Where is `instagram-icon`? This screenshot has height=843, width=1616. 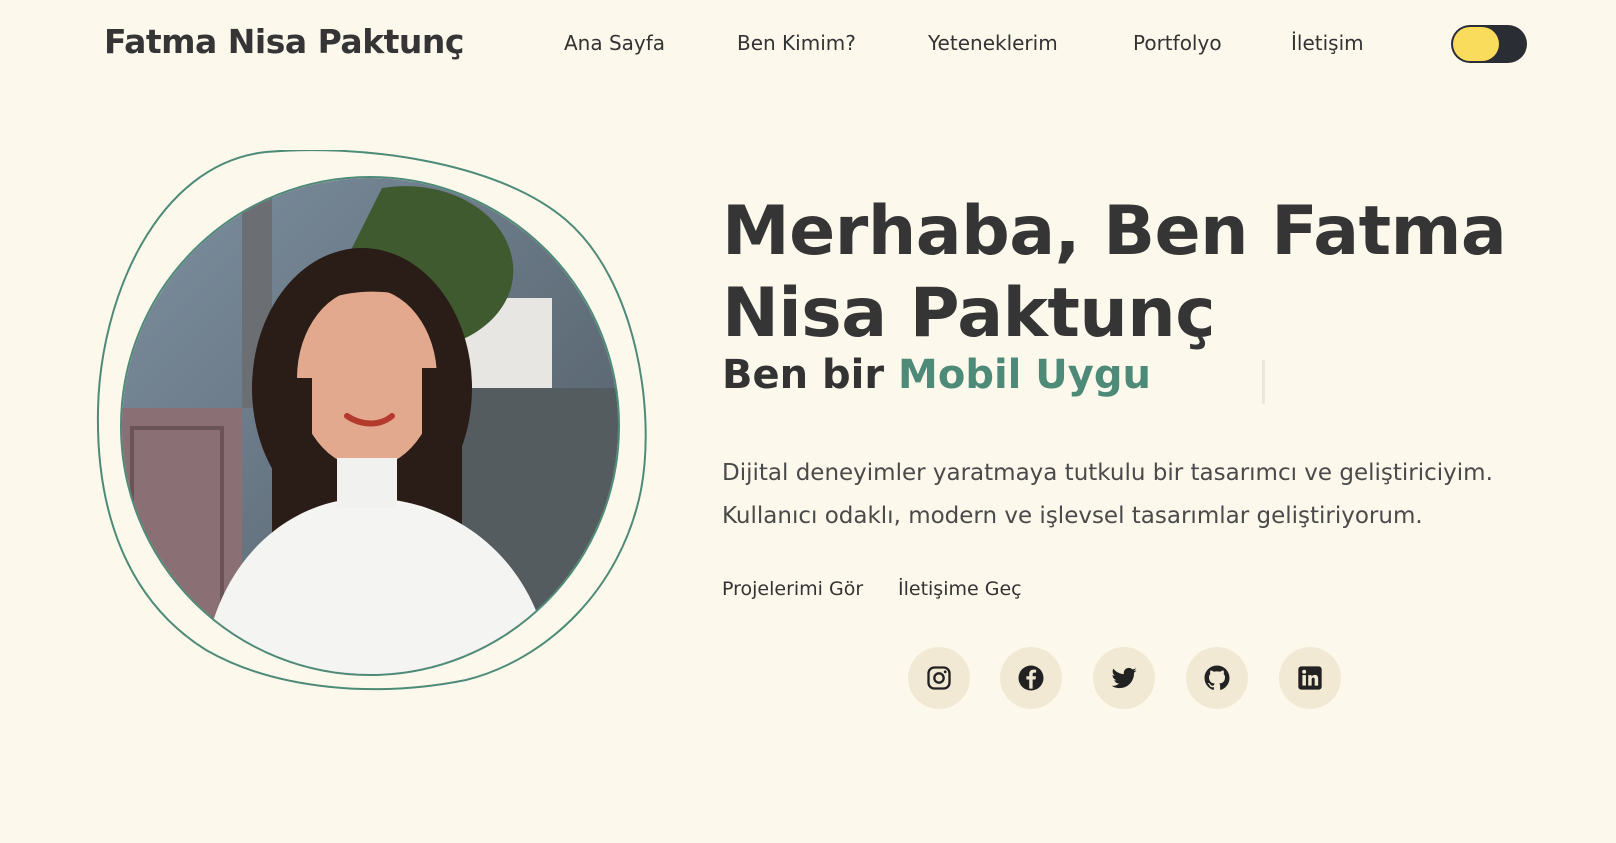
instagram-icon is located at coordinates (939, 678).